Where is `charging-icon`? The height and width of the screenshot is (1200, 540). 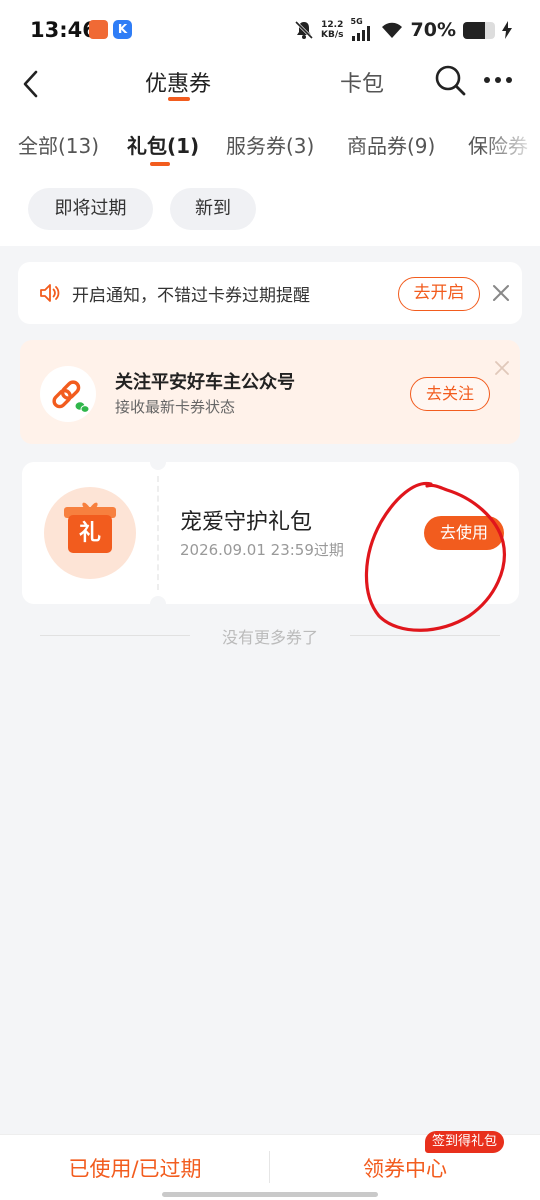
charging-icon is located at coordinates (507, 30).